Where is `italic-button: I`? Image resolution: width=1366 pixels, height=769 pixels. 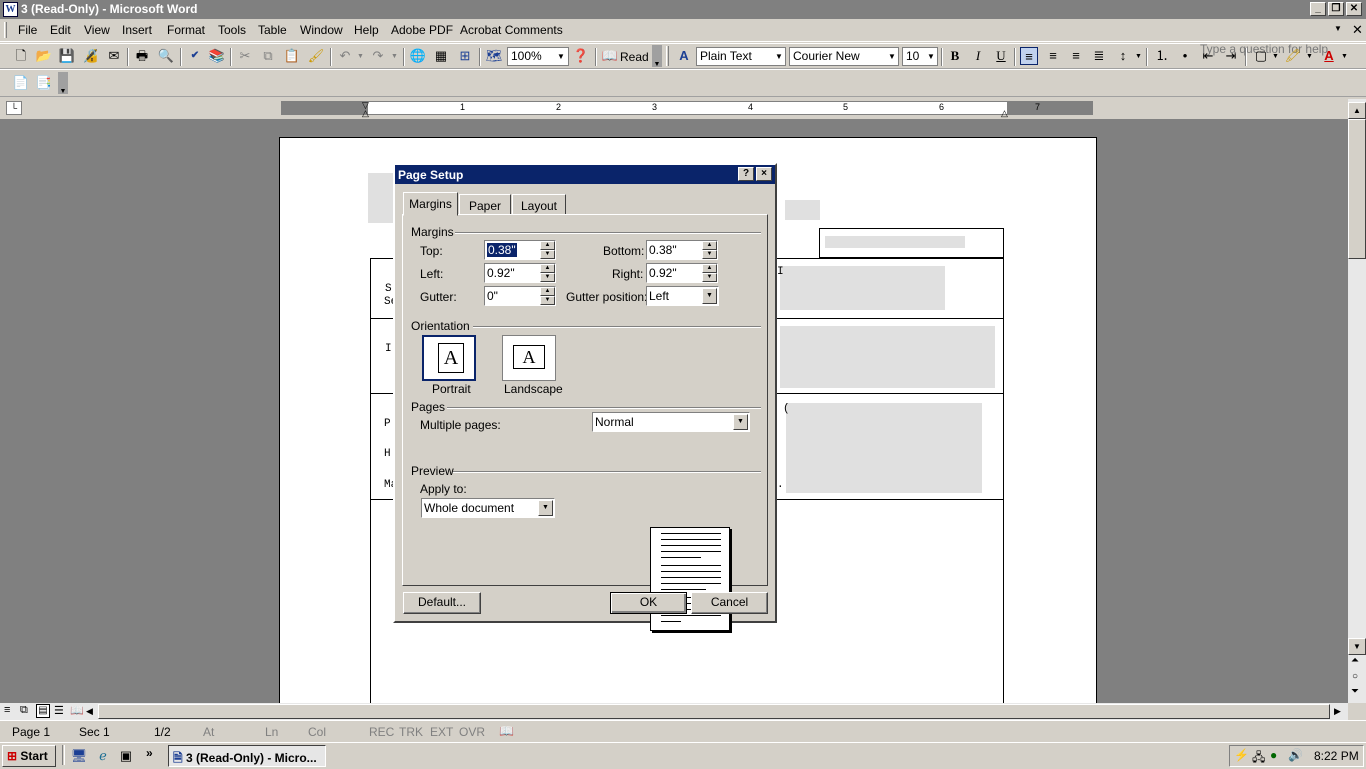 italic-button: I is located at coordinates (978, 56).